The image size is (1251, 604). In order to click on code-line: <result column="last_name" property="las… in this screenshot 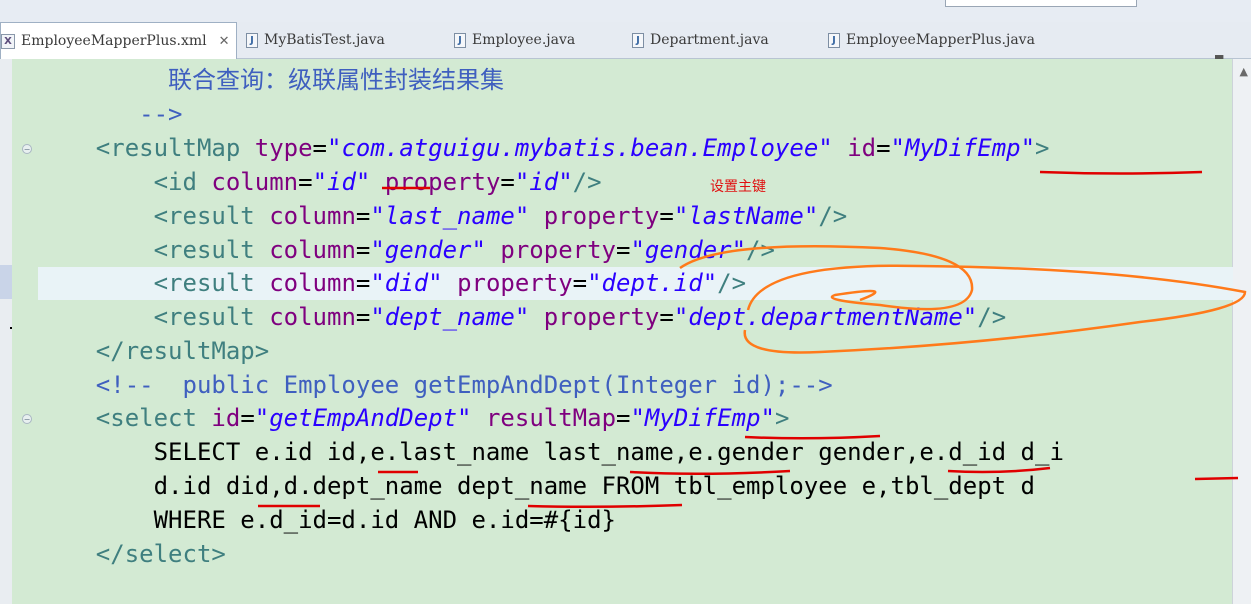, I will do `click(500, 216)`.